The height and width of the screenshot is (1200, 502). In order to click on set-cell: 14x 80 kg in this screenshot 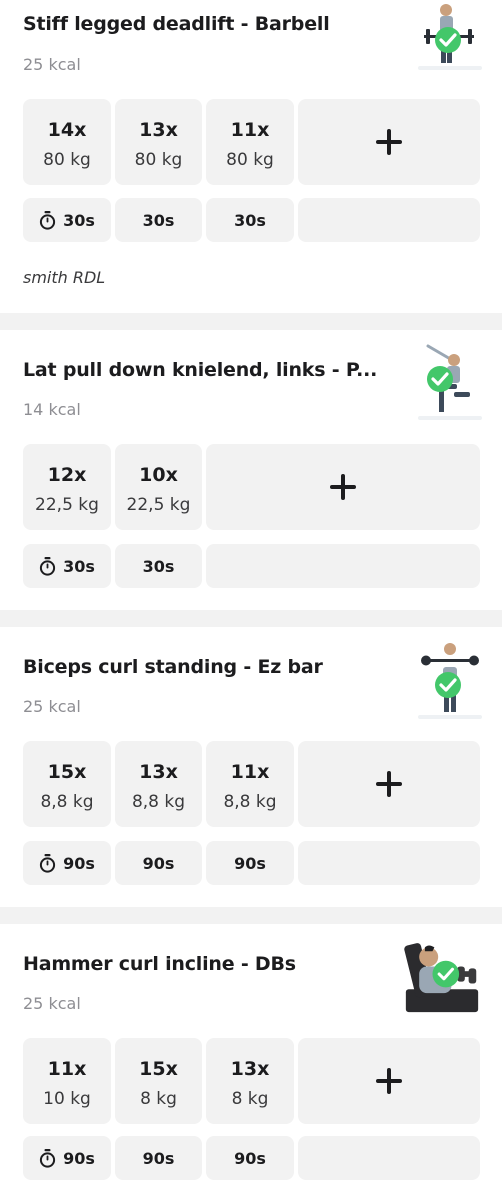, I will do `click(67, 142)`.